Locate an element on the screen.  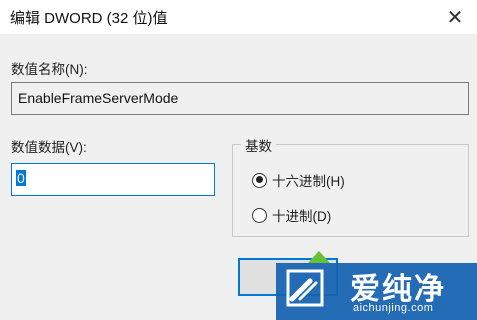
value-data-input: 0 is located at coordinates (113, 179).